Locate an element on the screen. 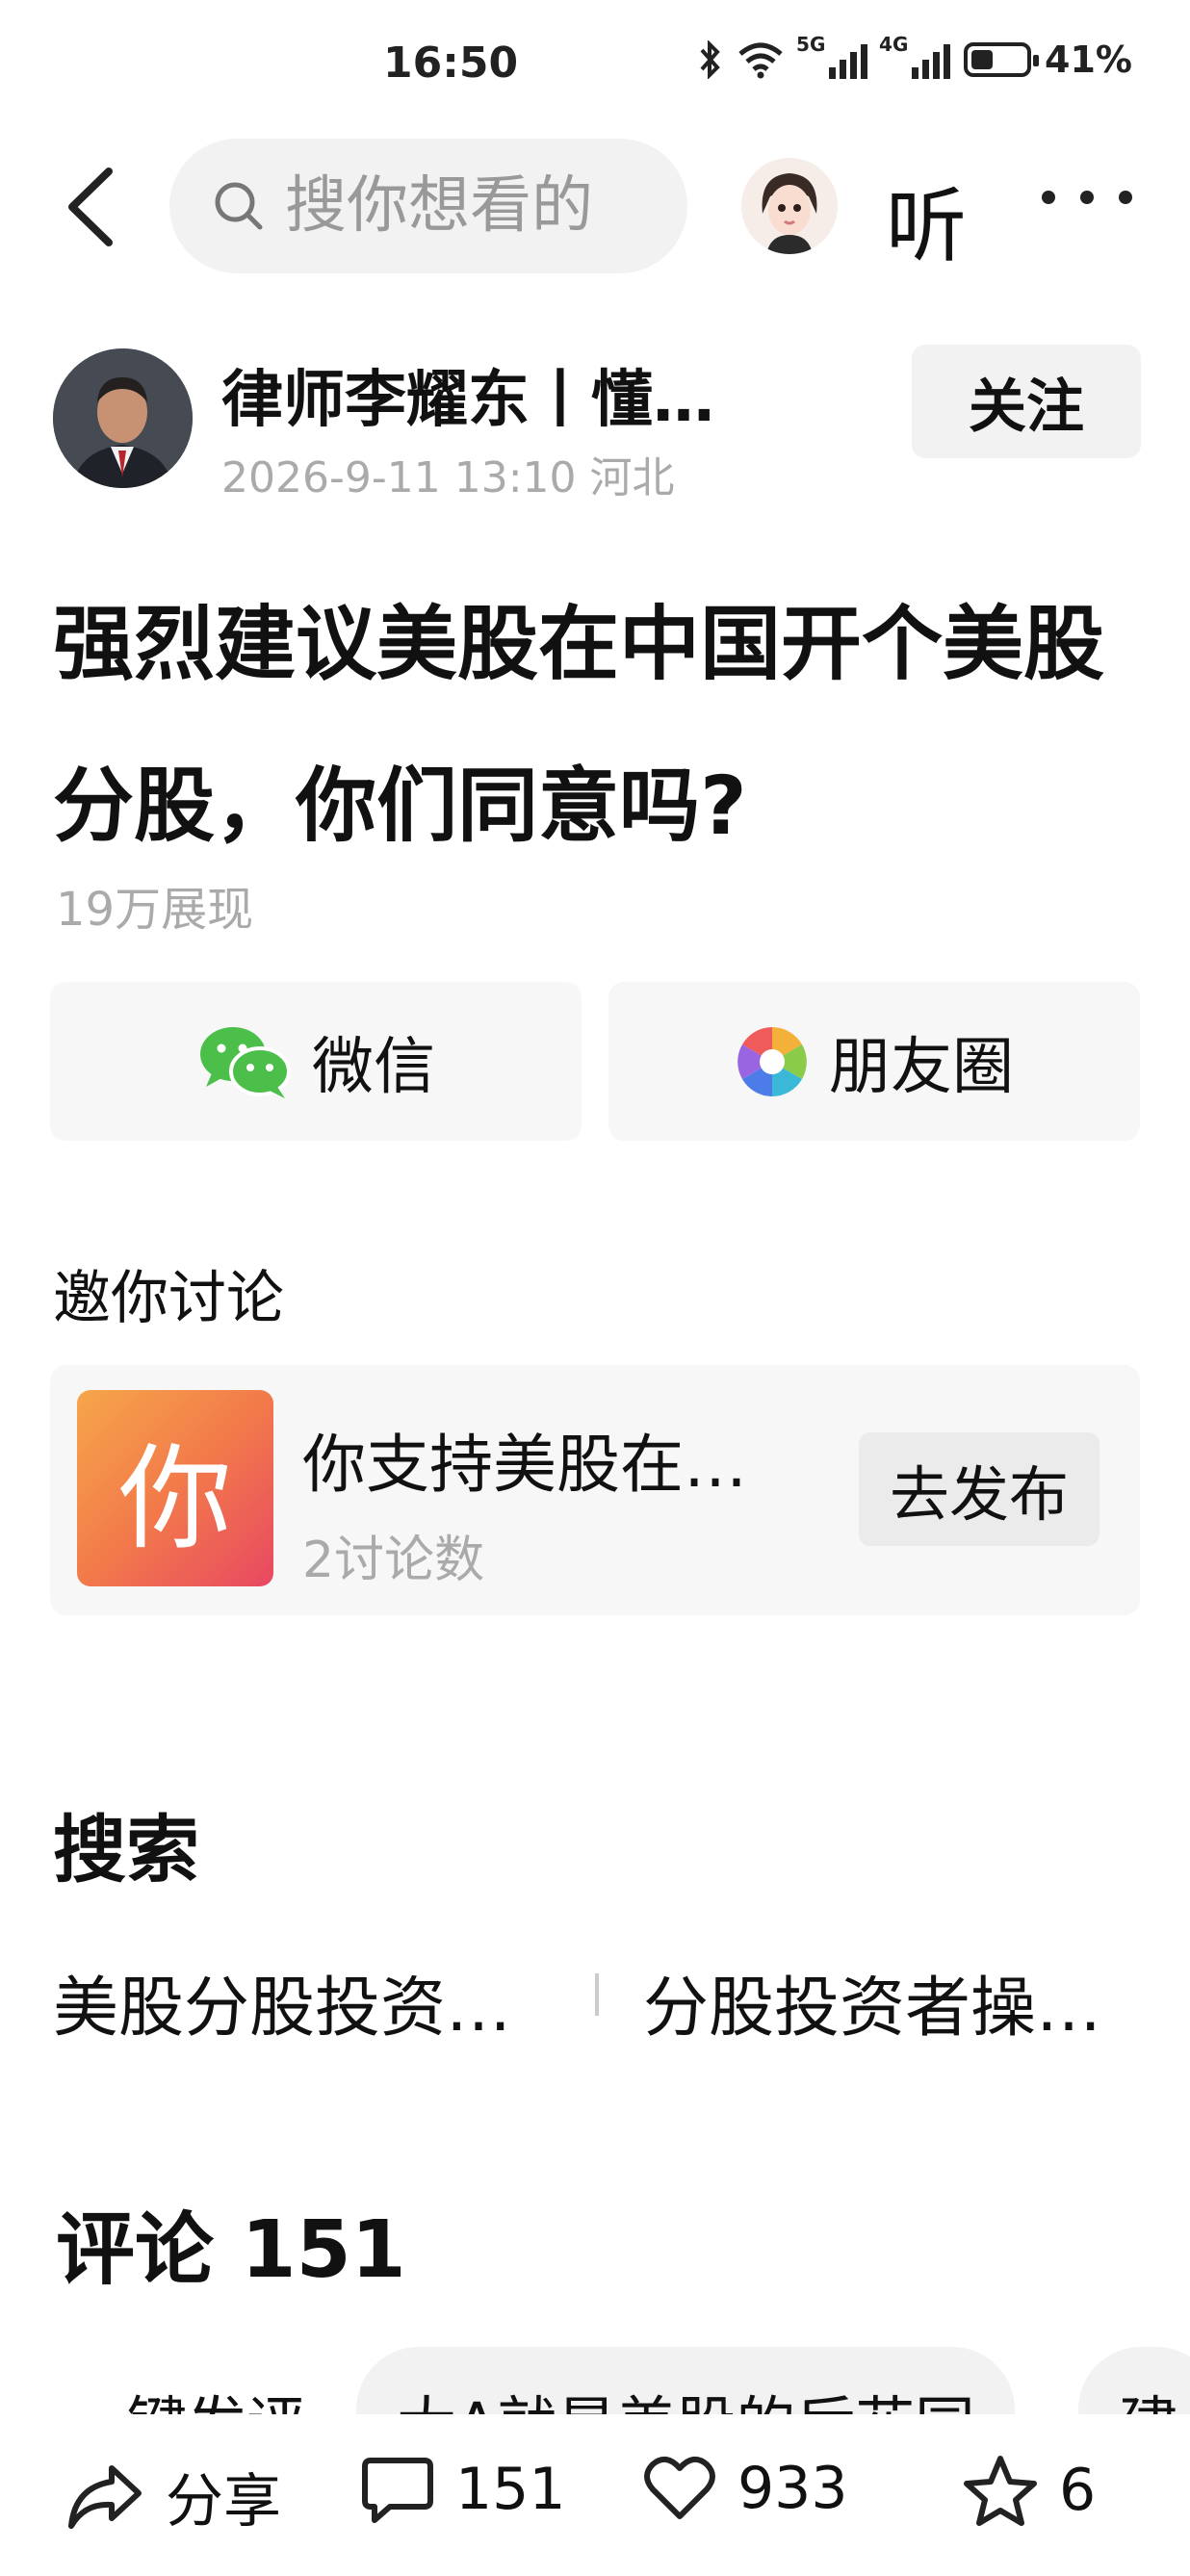 This screenshot has width=1190, height=2576. voice-assistant-avatar is located at coordinates (790, 206).